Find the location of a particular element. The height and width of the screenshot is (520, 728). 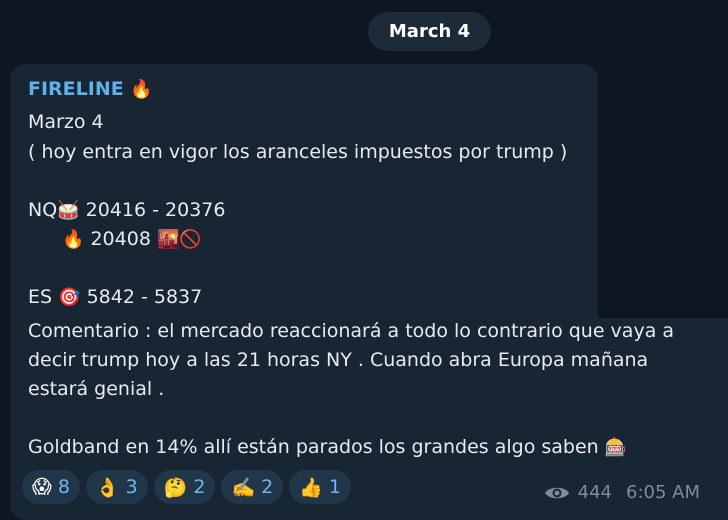

writing-hand-emoji-icon: ✍️ is located at coordinates (243, 487).